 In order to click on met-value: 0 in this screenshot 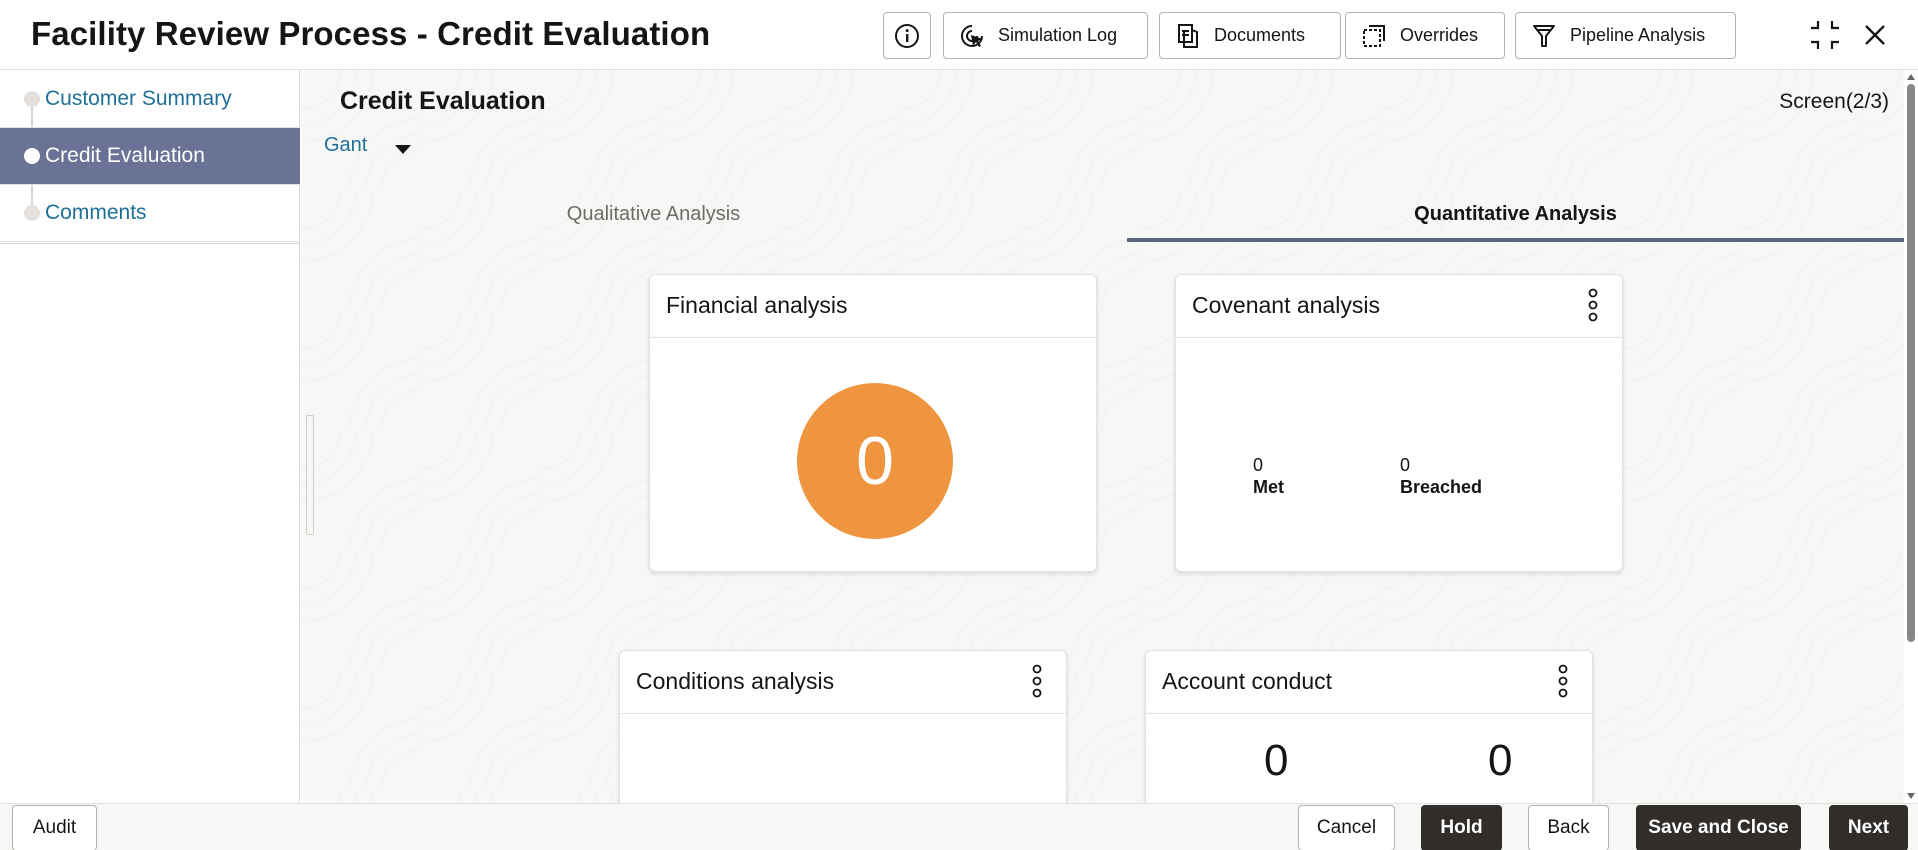, I will do `click(1258, 465)`.